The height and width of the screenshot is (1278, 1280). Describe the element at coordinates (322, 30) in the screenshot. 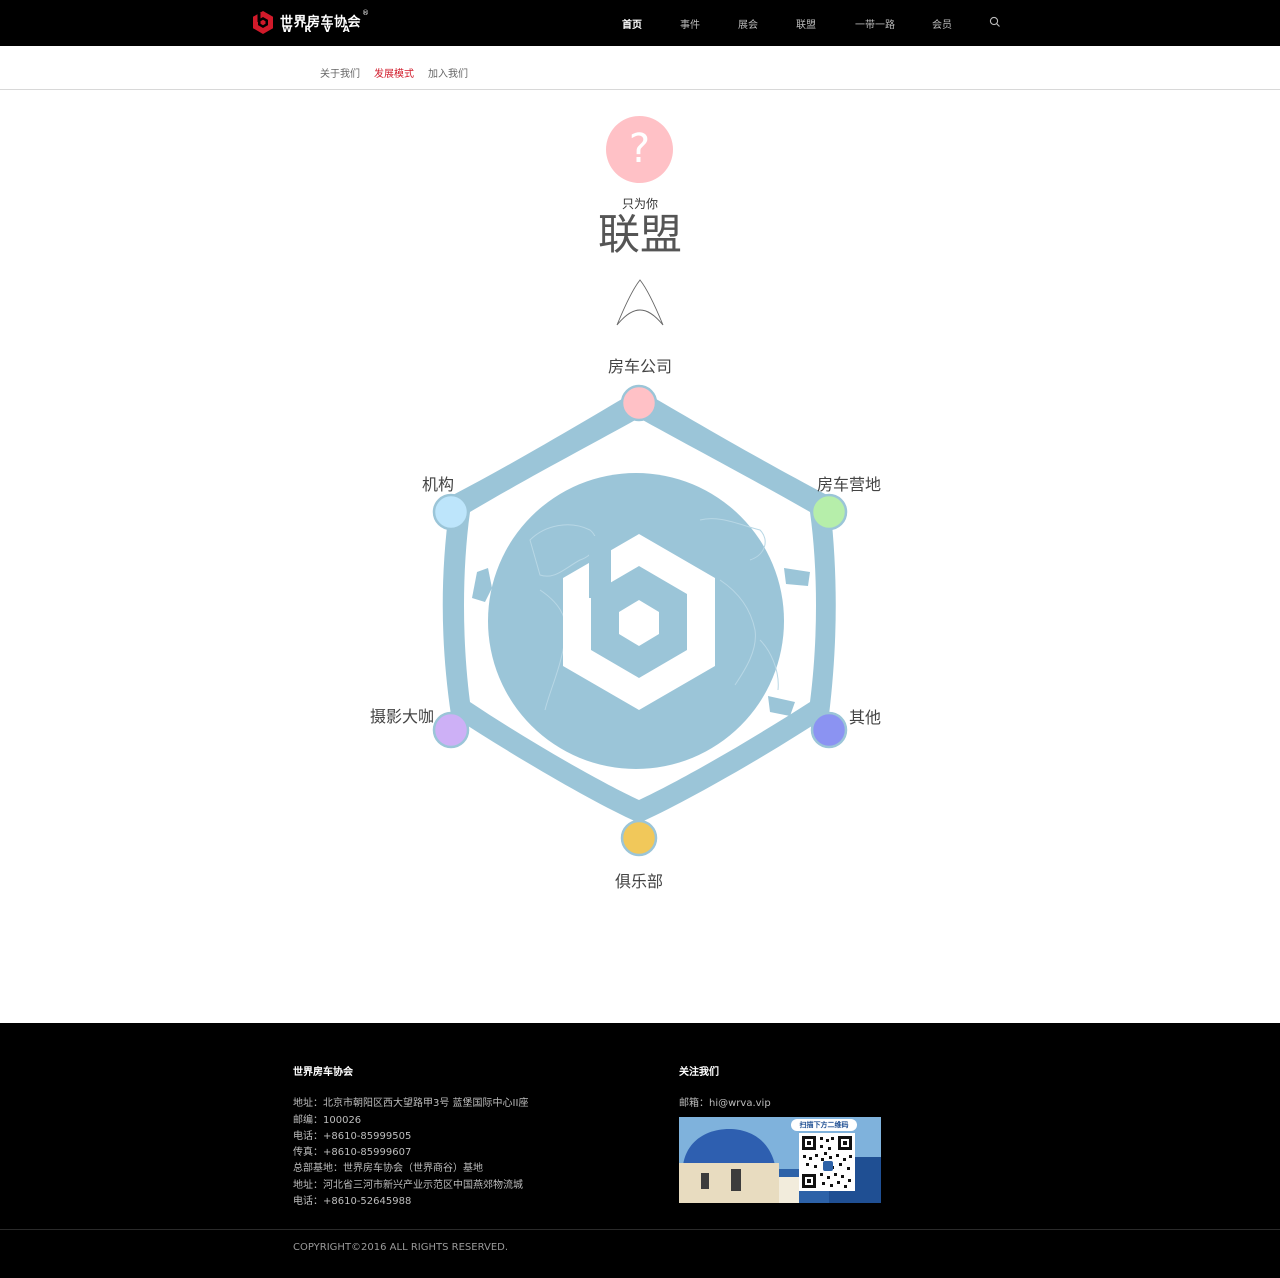

I see `logo-english-name: WRVA` at that location.